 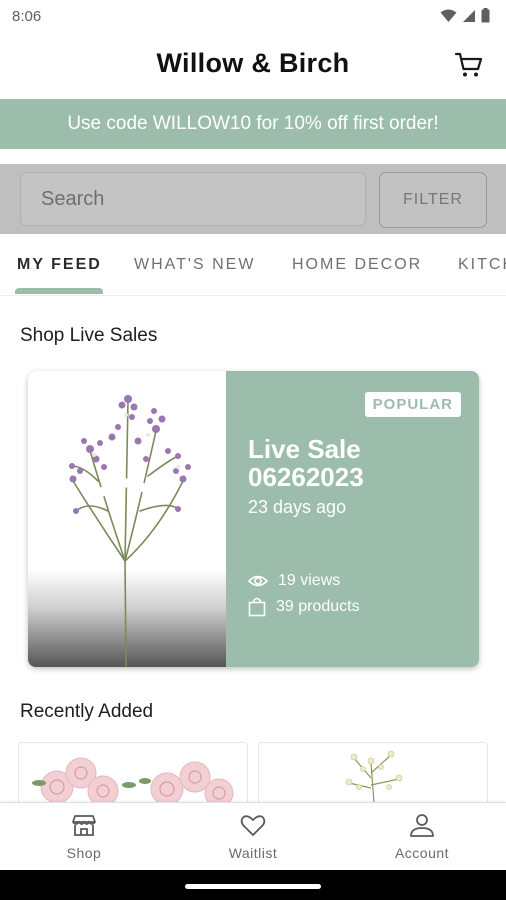 I want to click on recently-added-list, so click(x=262, y=772).